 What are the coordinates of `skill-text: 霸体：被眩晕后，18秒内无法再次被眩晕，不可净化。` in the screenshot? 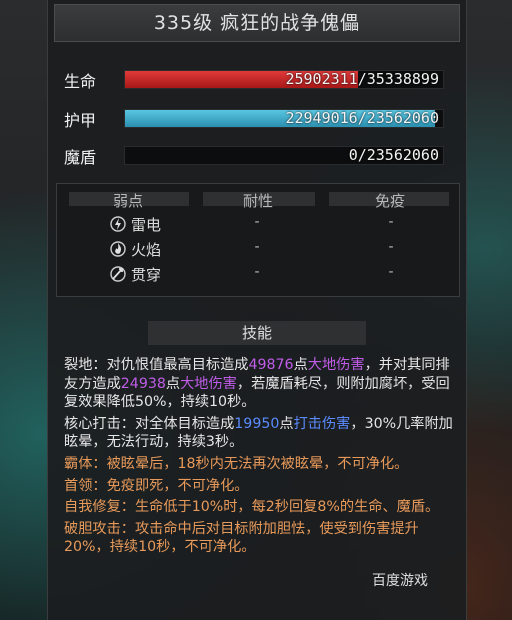 It's located at (236, 463).